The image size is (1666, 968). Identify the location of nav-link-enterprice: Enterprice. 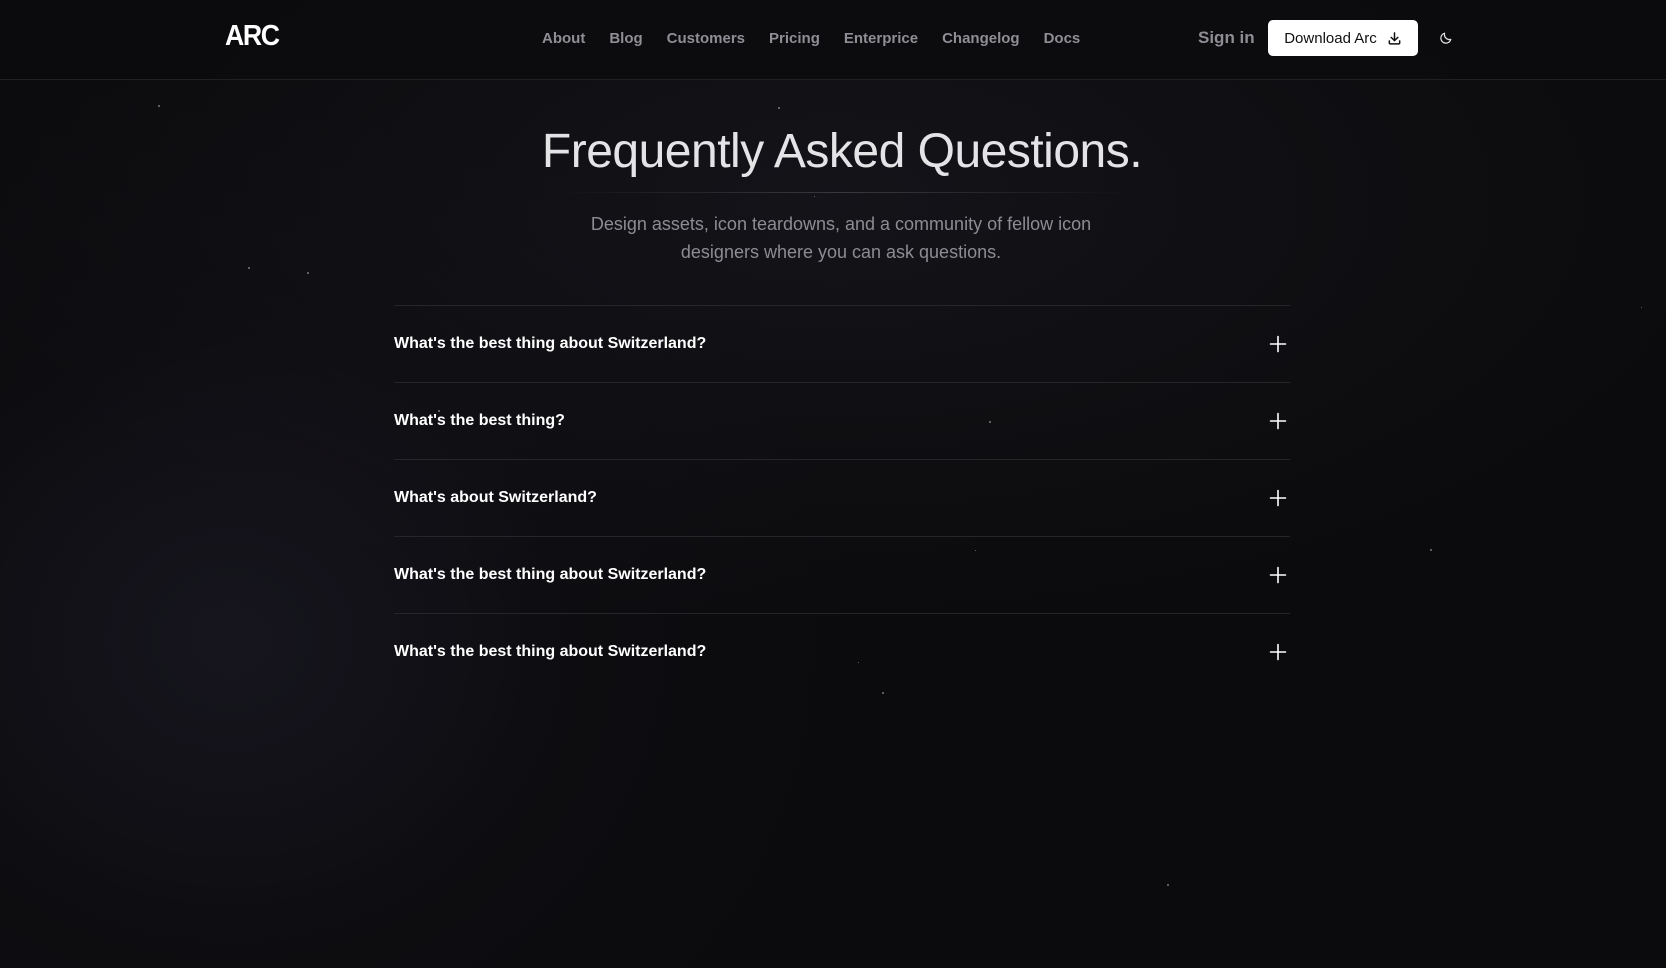
(881, 39).